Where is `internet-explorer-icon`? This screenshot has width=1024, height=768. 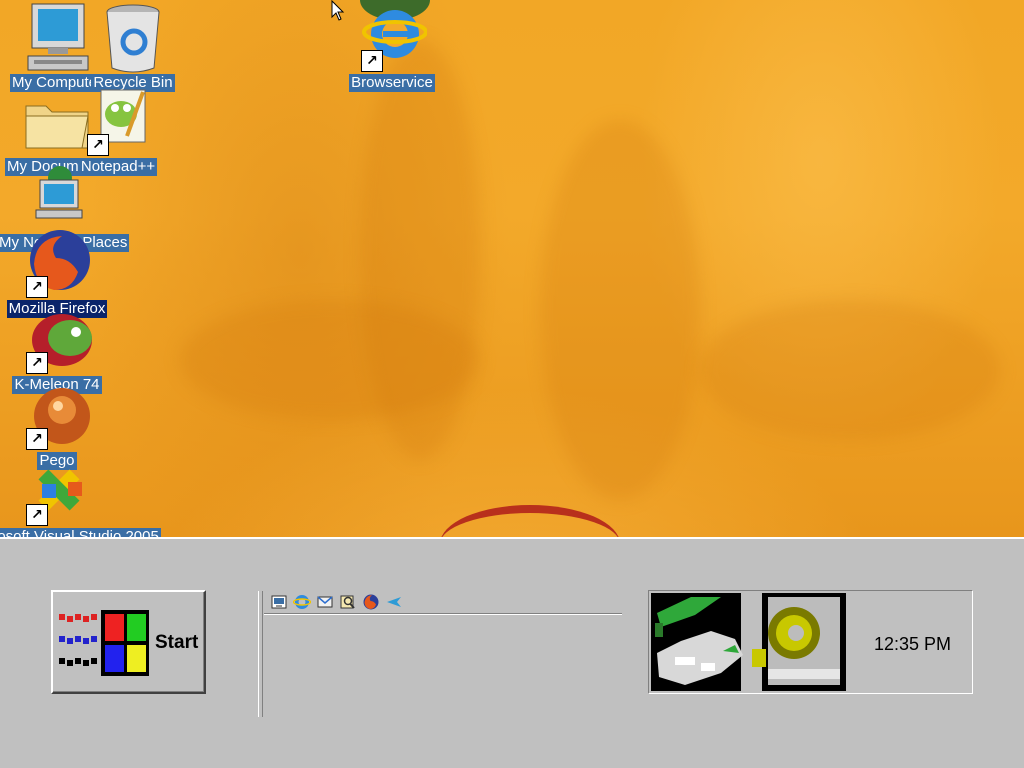
internet-explorer-icon is located at coordinates (302, 602).